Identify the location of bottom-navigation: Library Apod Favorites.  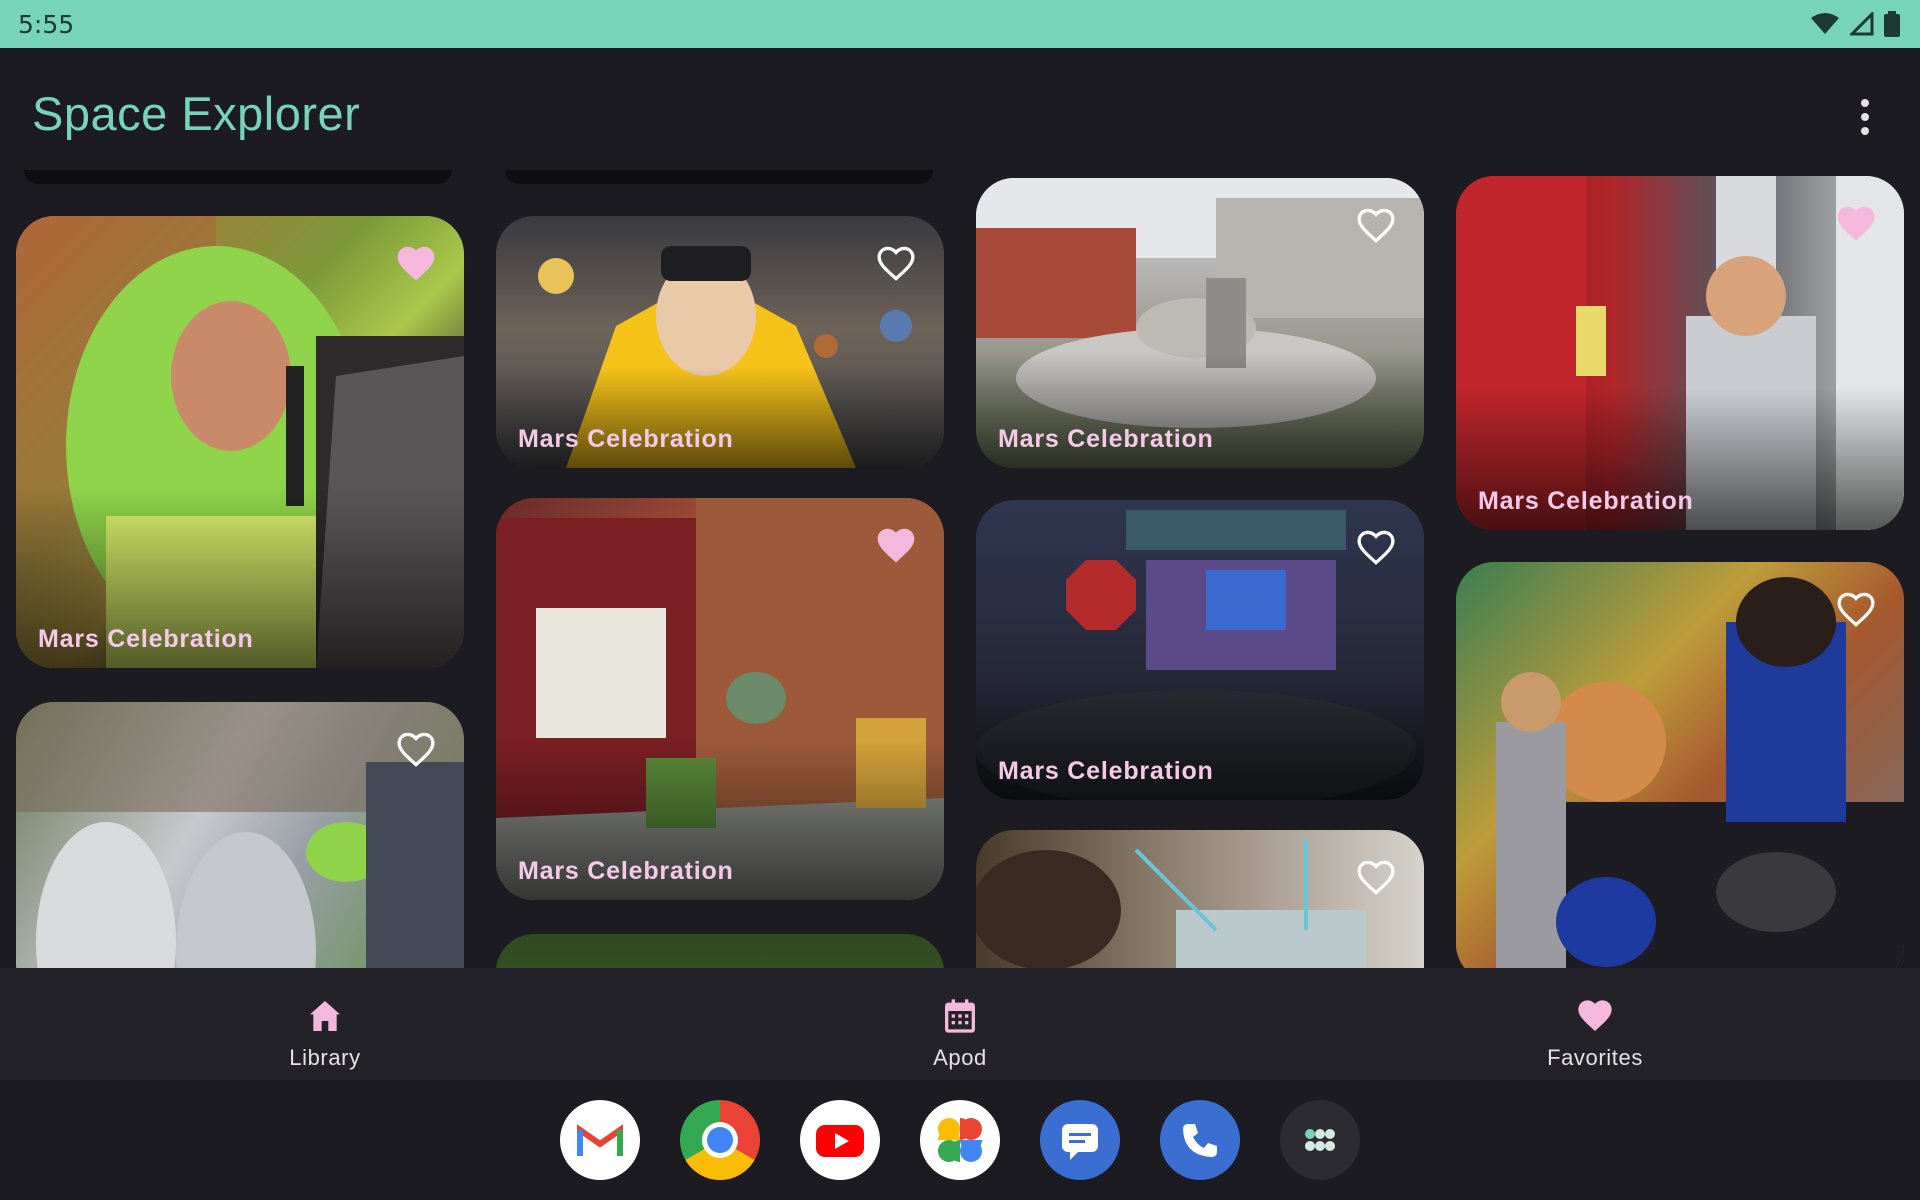
(960, 1024).